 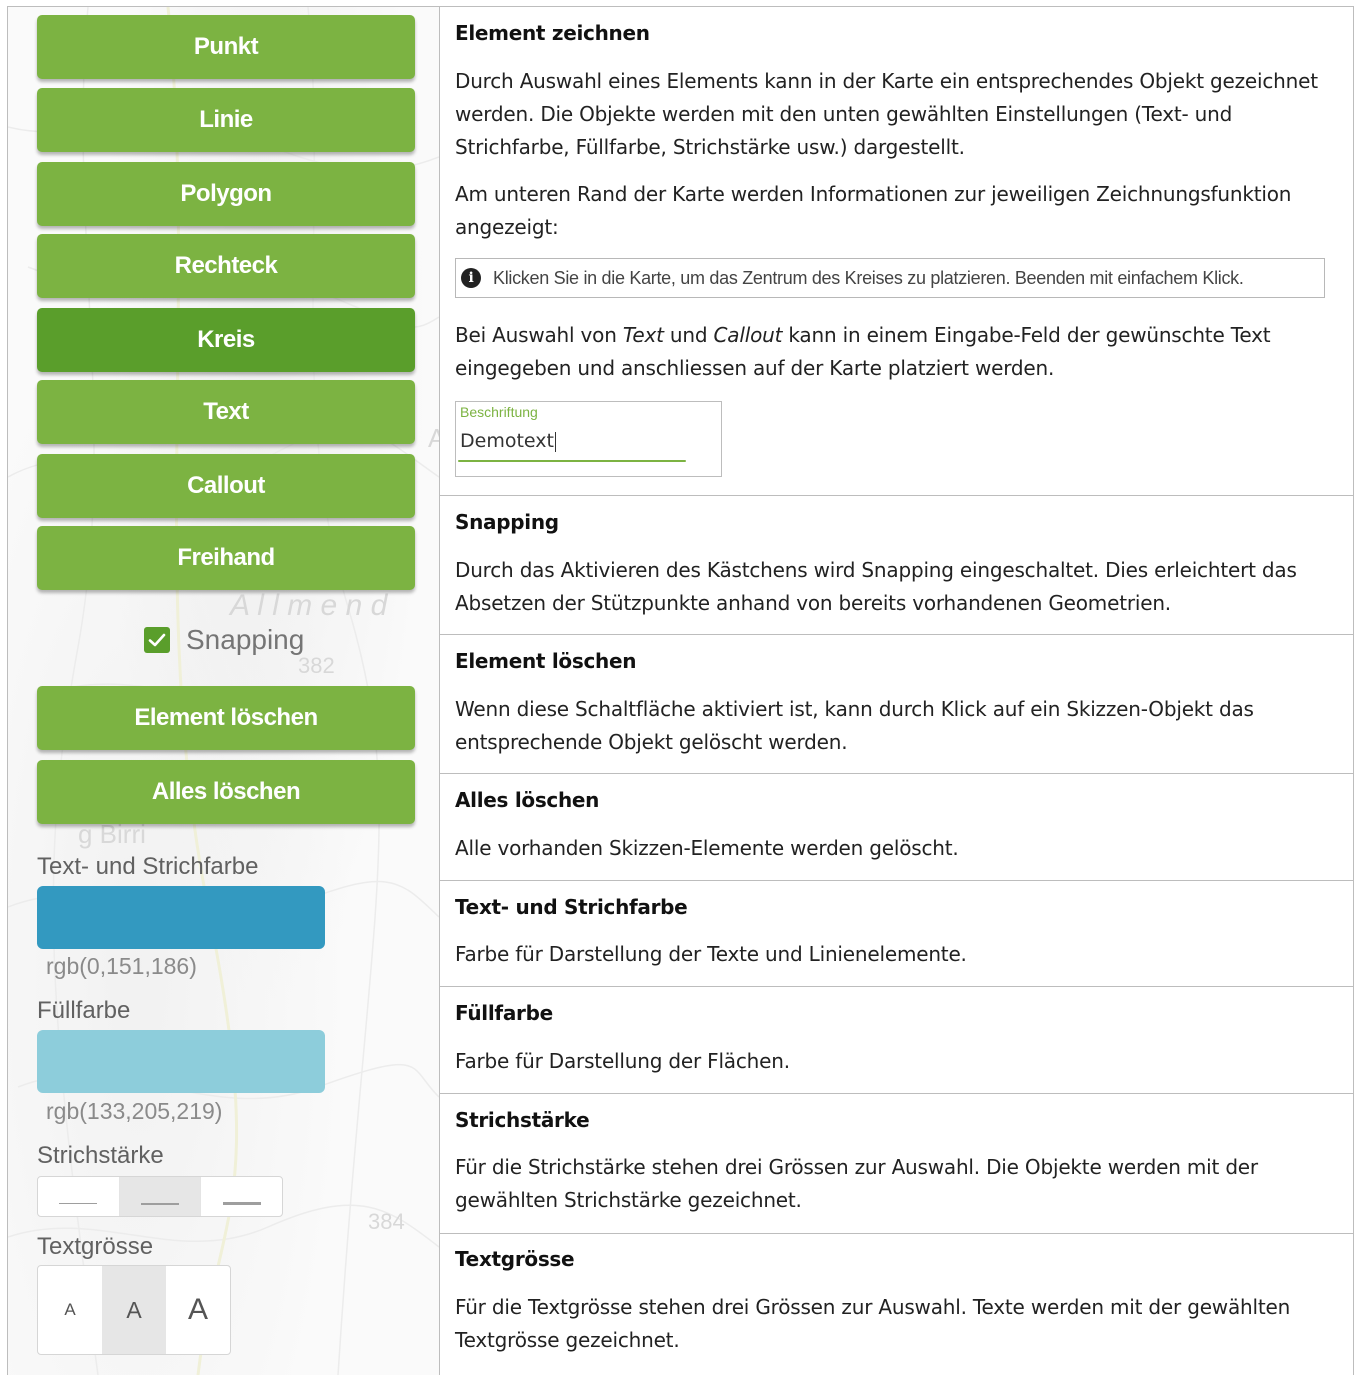 I want to click on para-fragment: Bei Auswahl von, so click(x=539, y=335).